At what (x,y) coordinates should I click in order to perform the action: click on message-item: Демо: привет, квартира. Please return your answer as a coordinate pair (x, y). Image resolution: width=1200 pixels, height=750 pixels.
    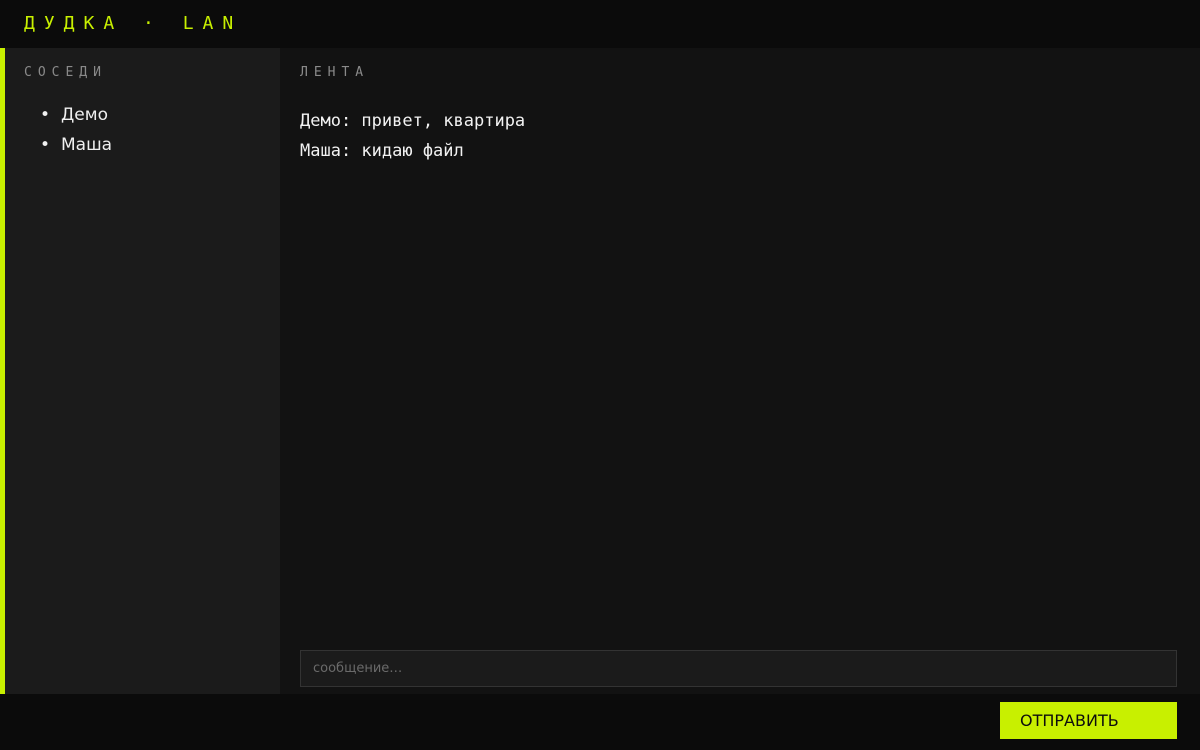
    Looking at the image, I should click on (413, 121).